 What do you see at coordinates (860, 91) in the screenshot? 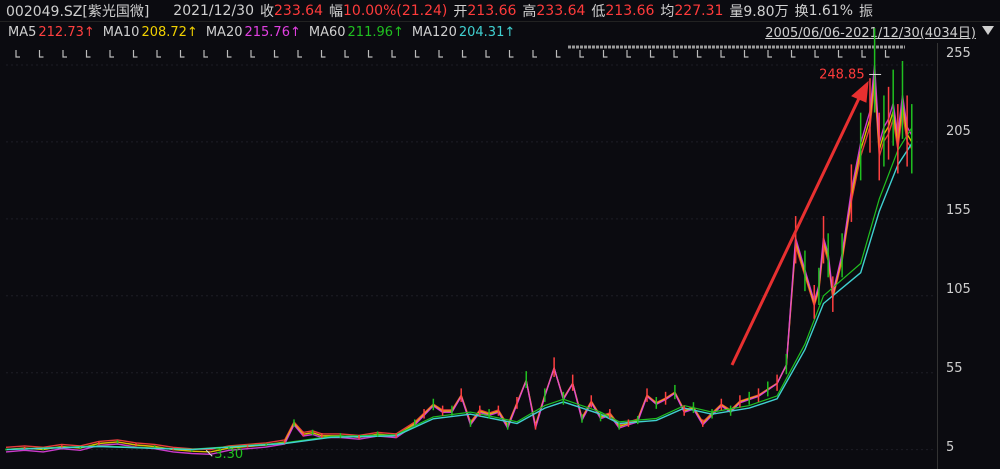
I see `annotation-arrow-head-icon` at bounding box center [860, 91].